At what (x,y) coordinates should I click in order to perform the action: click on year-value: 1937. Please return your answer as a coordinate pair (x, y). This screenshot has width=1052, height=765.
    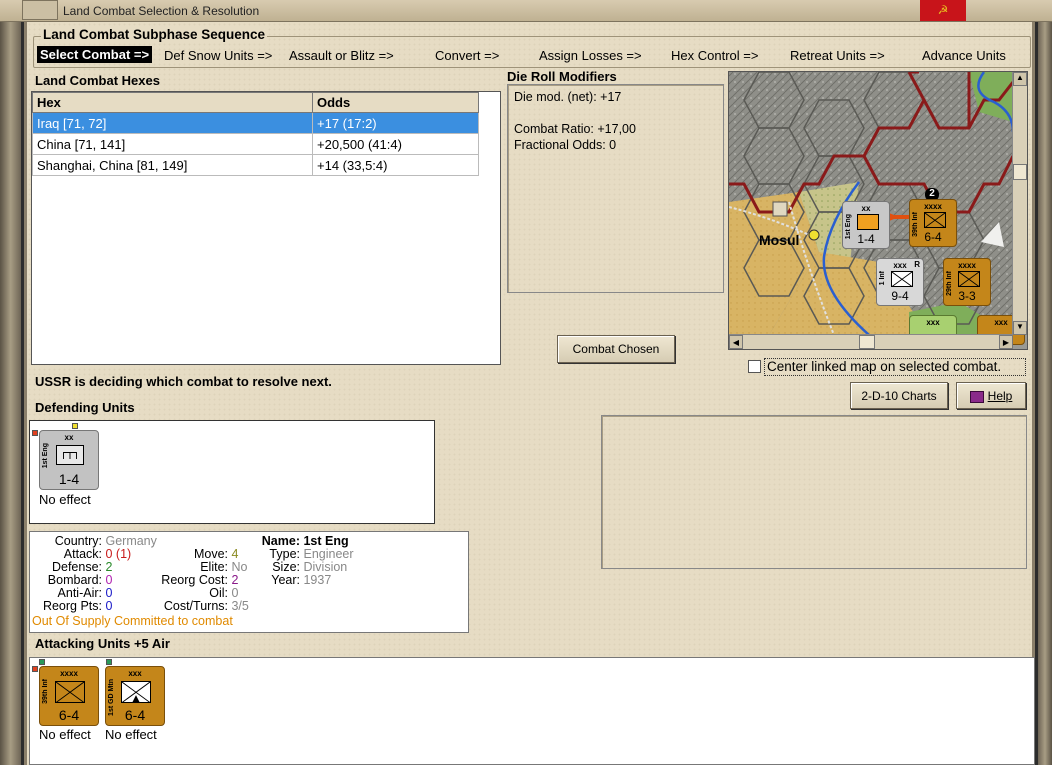
    Looking at the image, I should click on (317, 580).